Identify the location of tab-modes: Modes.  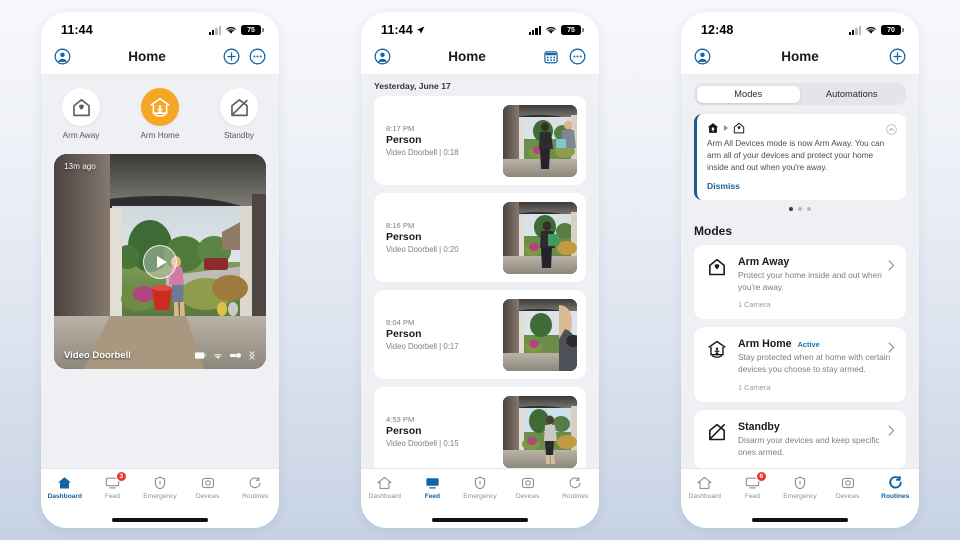
(748, 94).